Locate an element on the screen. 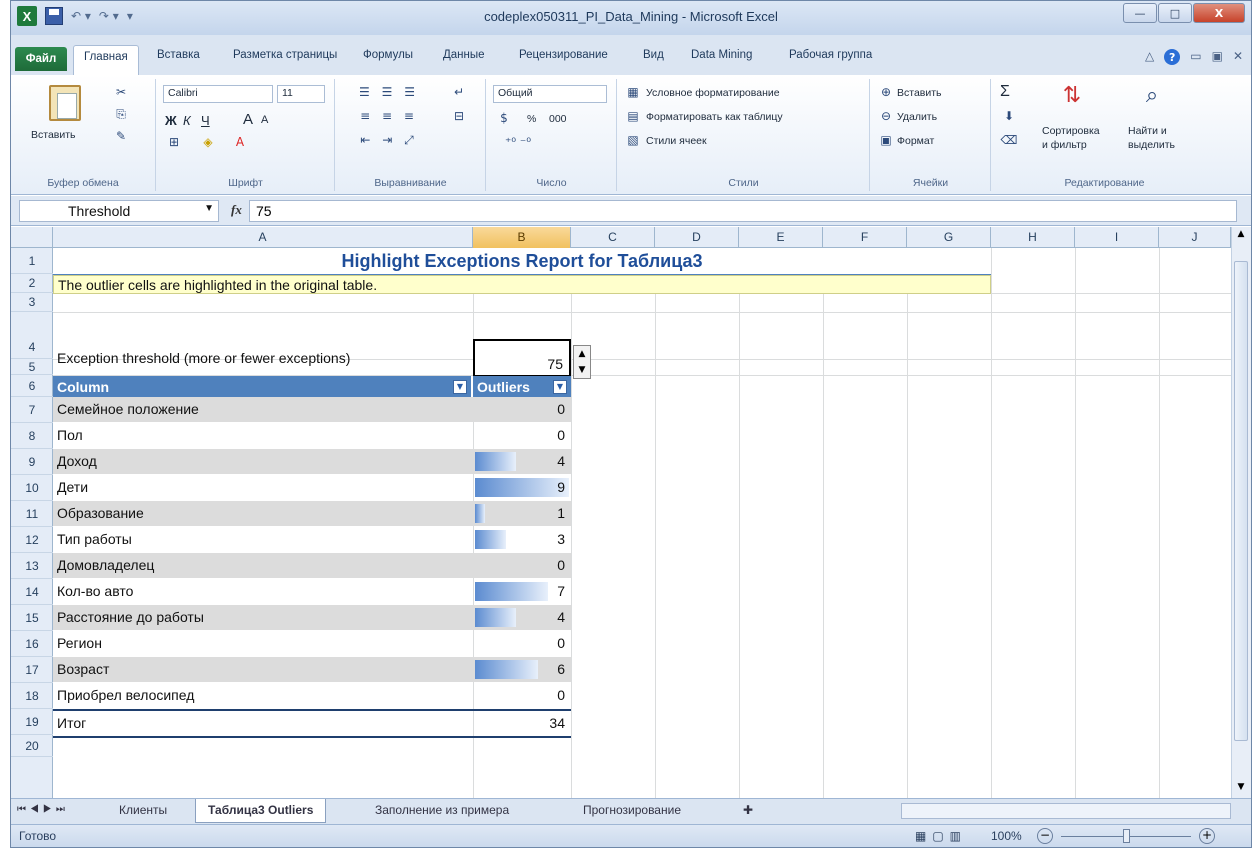  row-column-name: Образование is located at coordinates (262, 513).